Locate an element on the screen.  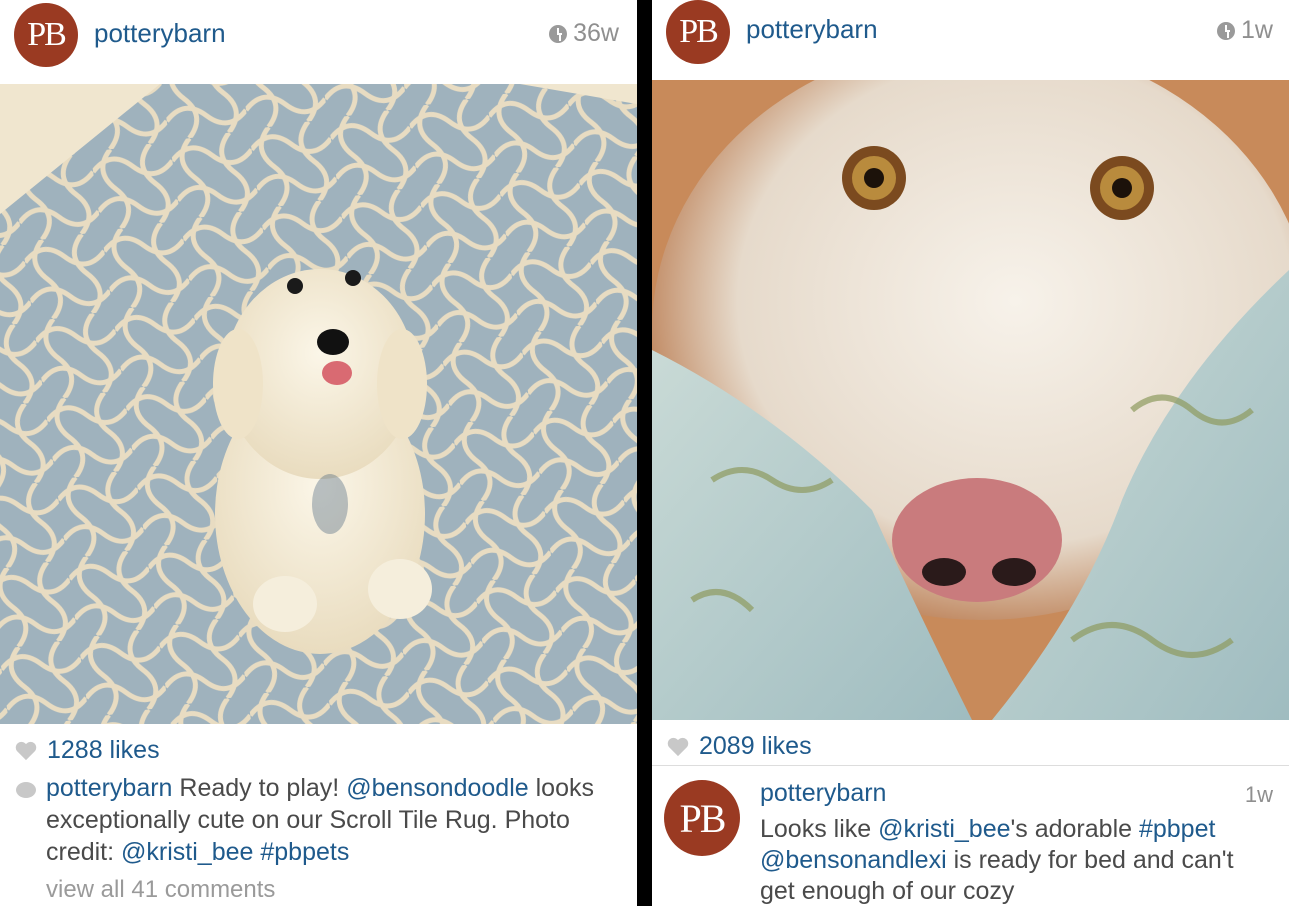
time-label: 36w is located at coordinates (596, 33).